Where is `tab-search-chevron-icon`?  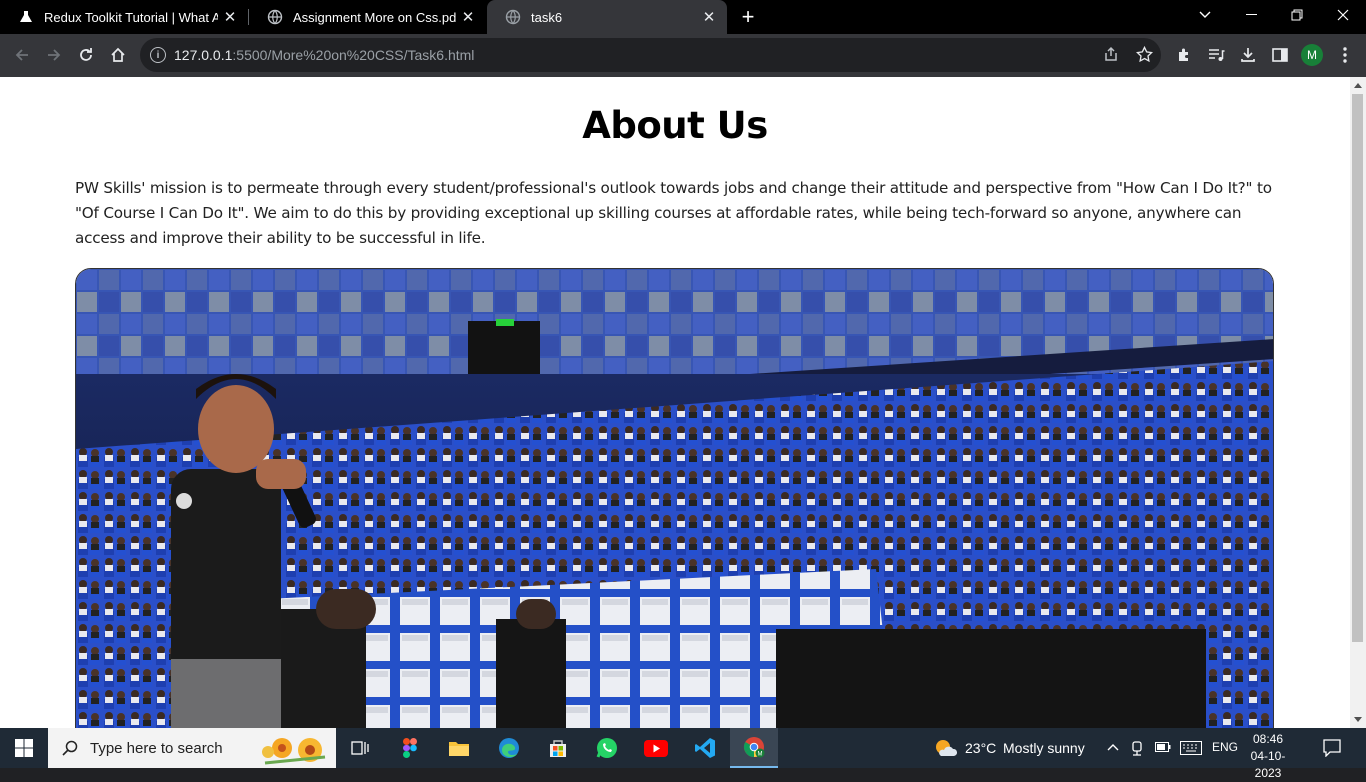
tab-search-chevron-icon is located at coordinates (1205, 15).